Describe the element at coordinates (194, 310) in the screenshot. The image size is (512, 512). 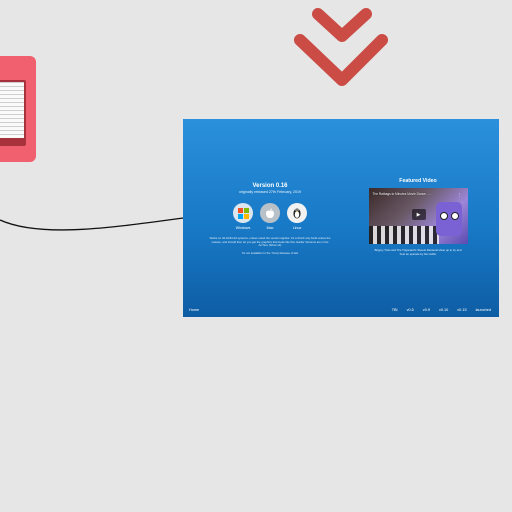
I see `nav-home-link: Home` at that location.